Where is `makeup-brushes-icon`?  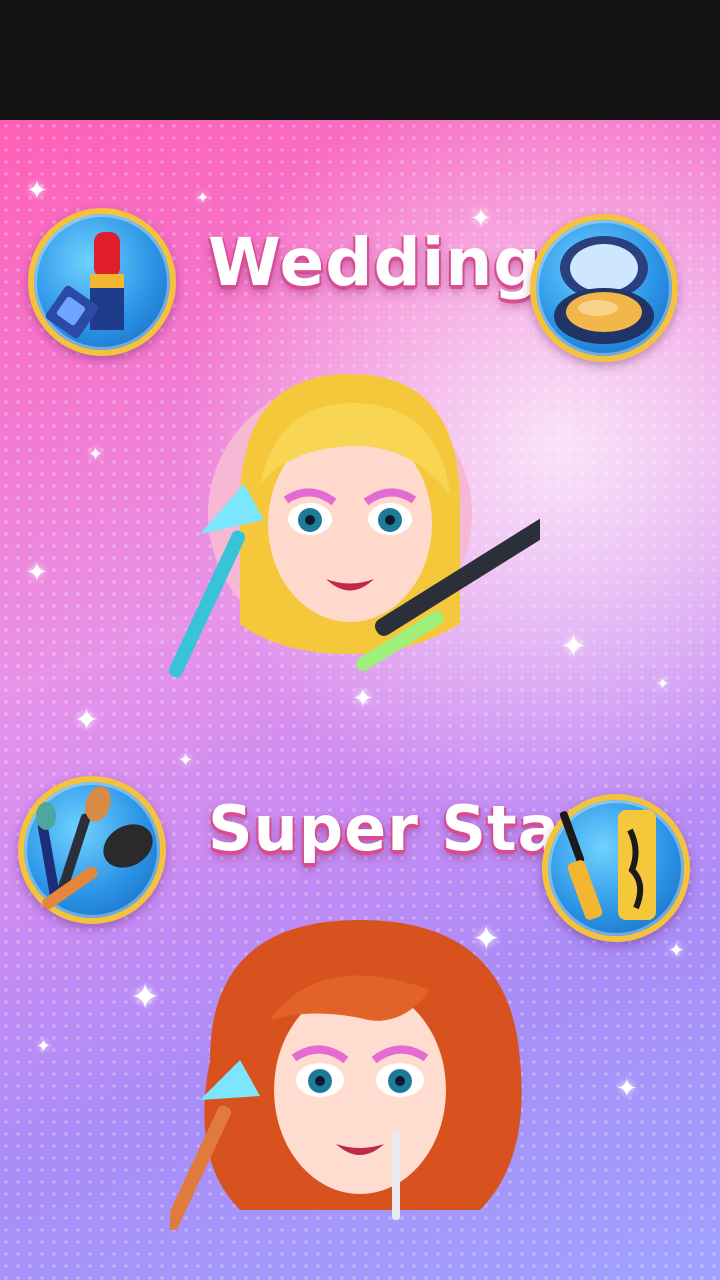
makeup-brushes-icon is located at coordinates (94, 848).